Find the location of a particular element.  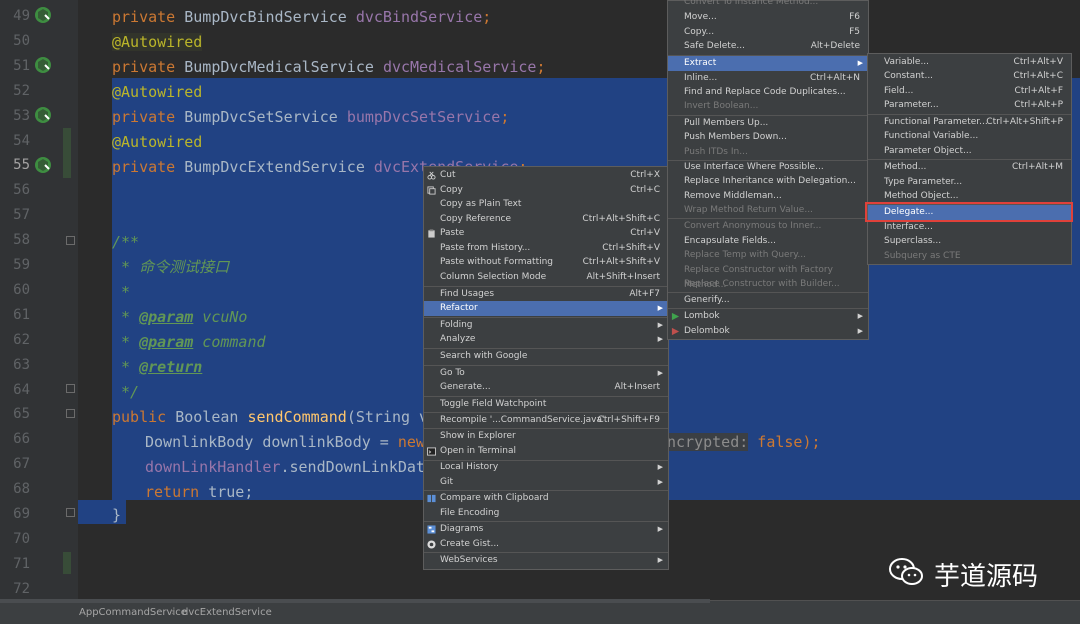

menu-item-variable: Variable... Ctrl+Alt+V is located at coordinates (969, 62).